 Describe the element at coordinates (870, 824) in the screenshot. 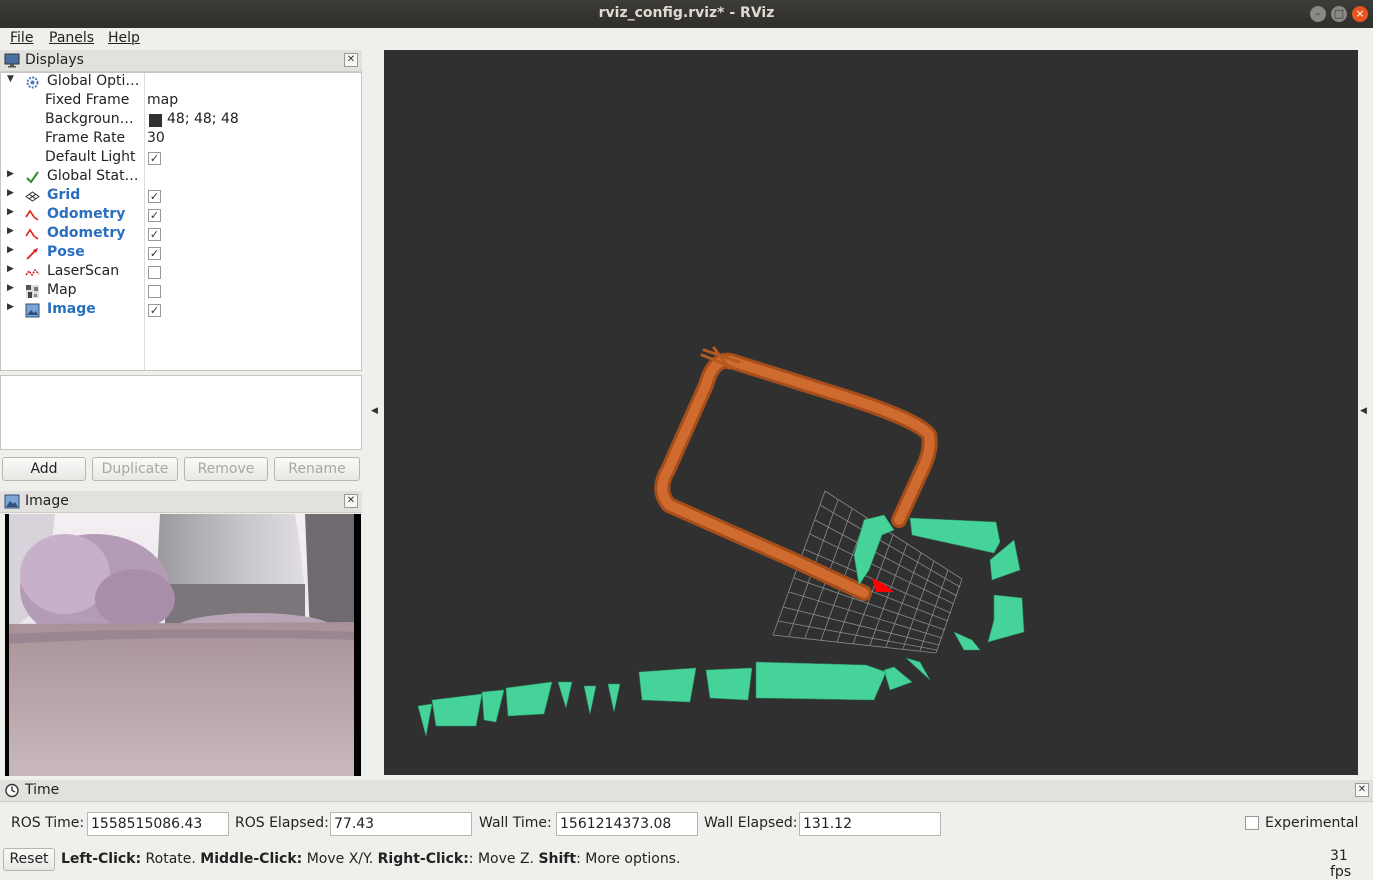

I see `wall-elapsed-field: 131.12` at that location.